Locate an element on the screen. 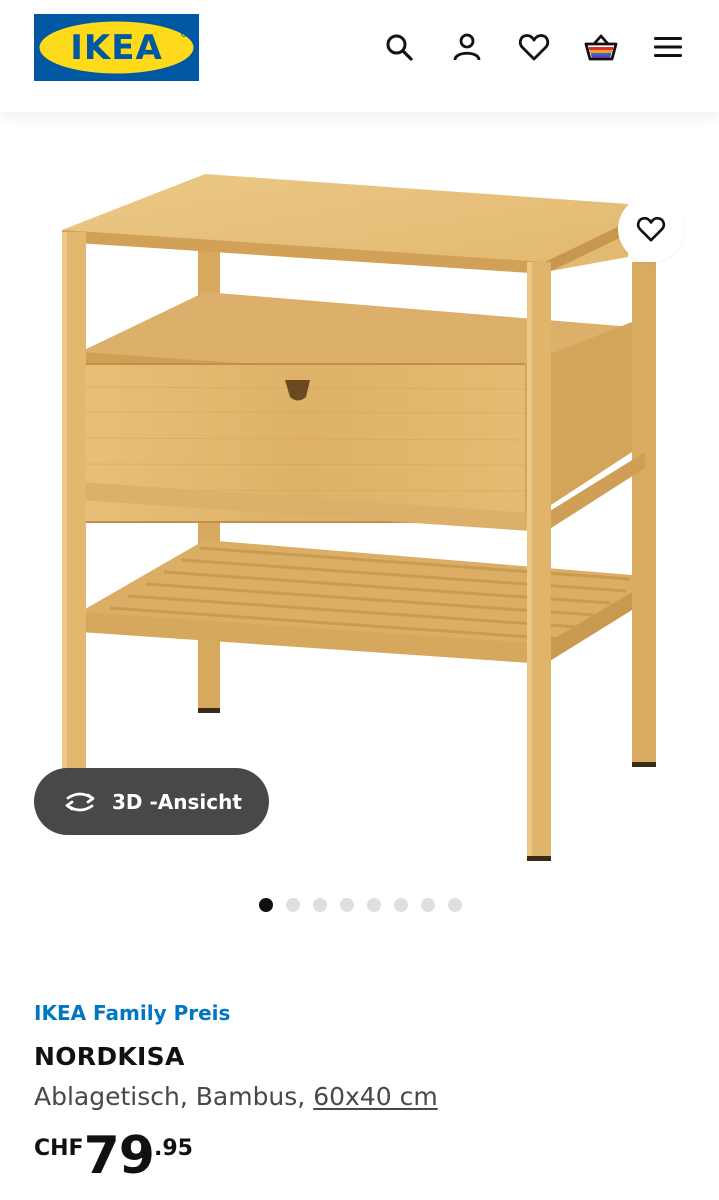  site-header: IKEA is located at coordinates (359, 56).